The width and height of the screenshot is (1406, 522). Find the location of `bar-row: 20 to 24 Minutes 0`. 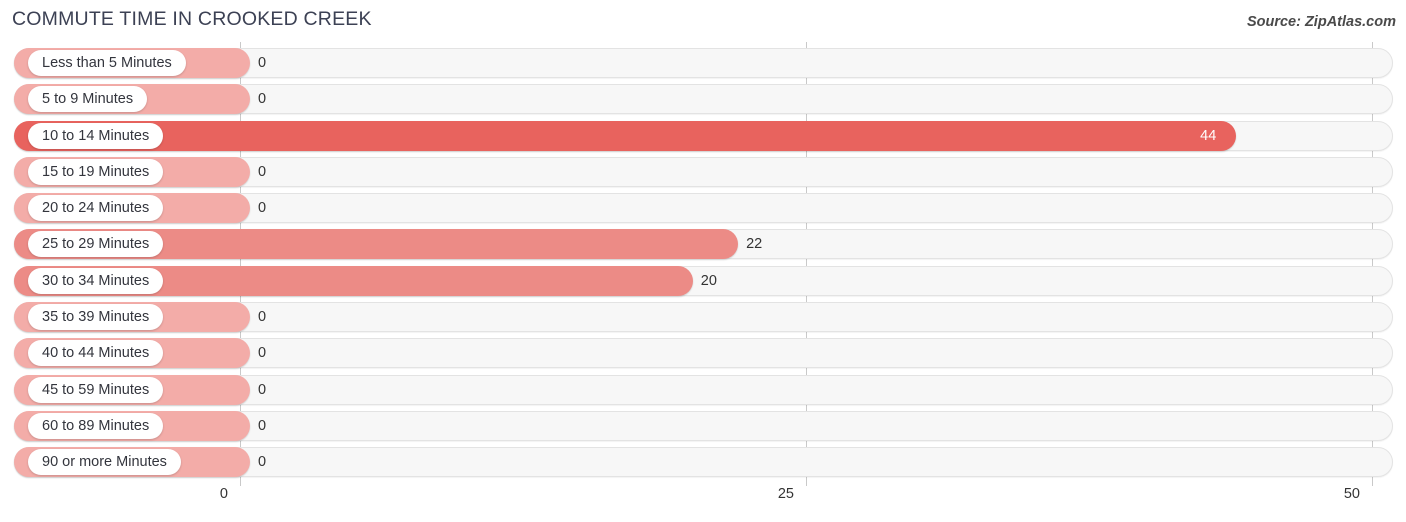

bar-row: 20 to 24 Minutes 0 is located at coordinates (703, 208).